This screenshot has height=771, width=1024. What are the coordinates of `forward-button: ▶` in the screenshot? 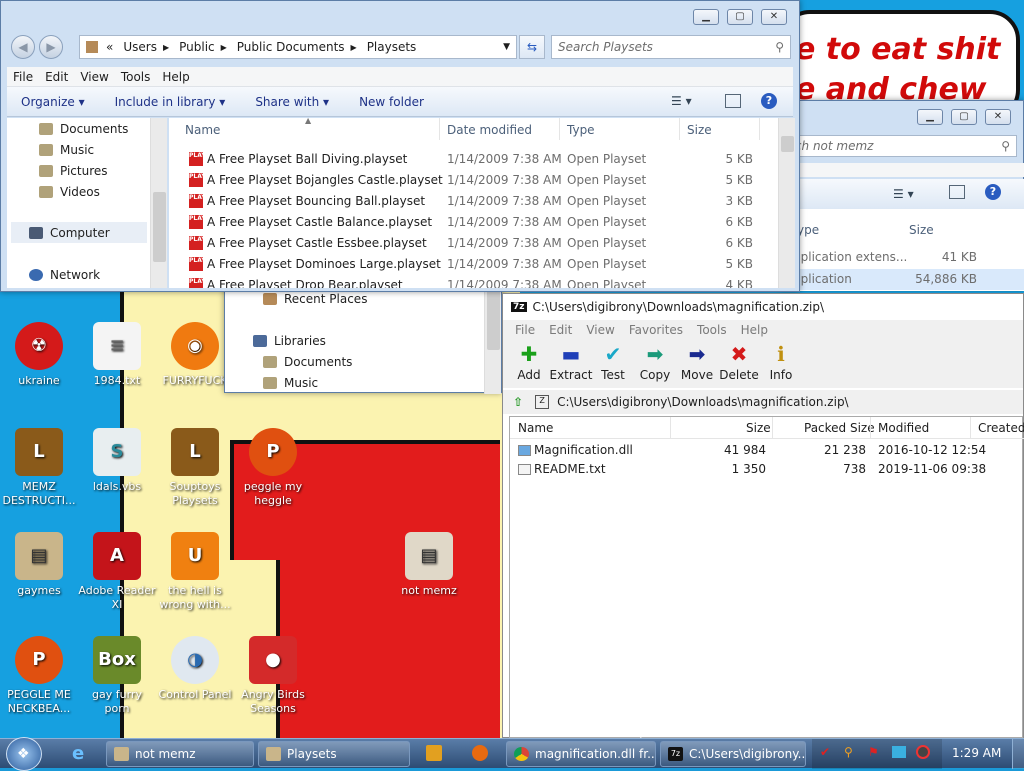 It's located at (51, 47).